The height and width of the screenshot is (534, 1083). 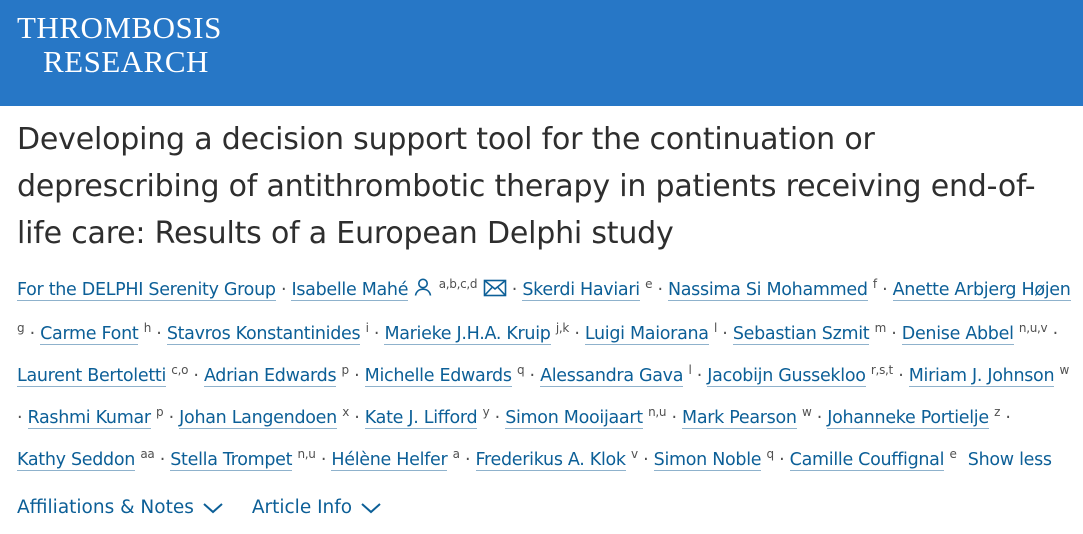 I want to click on author-link: Alessandra Gava, so click(x=611, y=376).